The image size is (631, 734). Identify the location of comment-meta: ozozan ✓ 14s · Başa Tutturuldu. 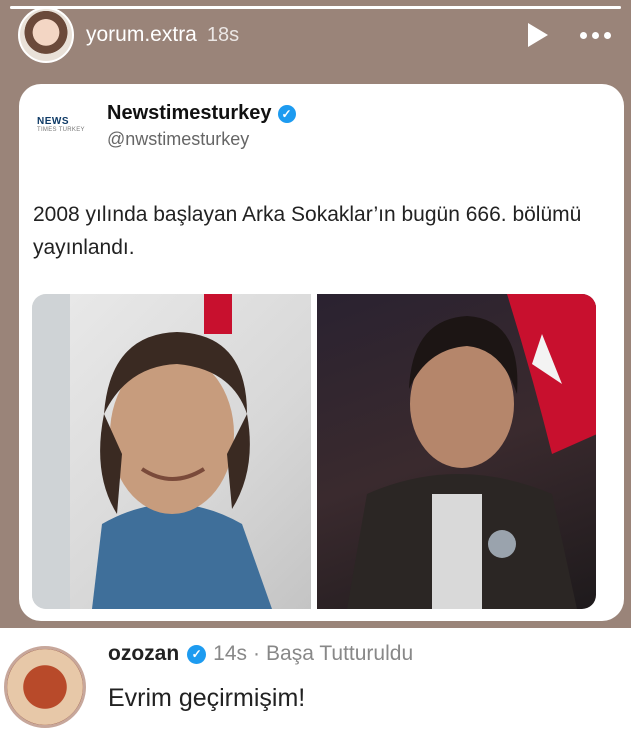
(260, 654).